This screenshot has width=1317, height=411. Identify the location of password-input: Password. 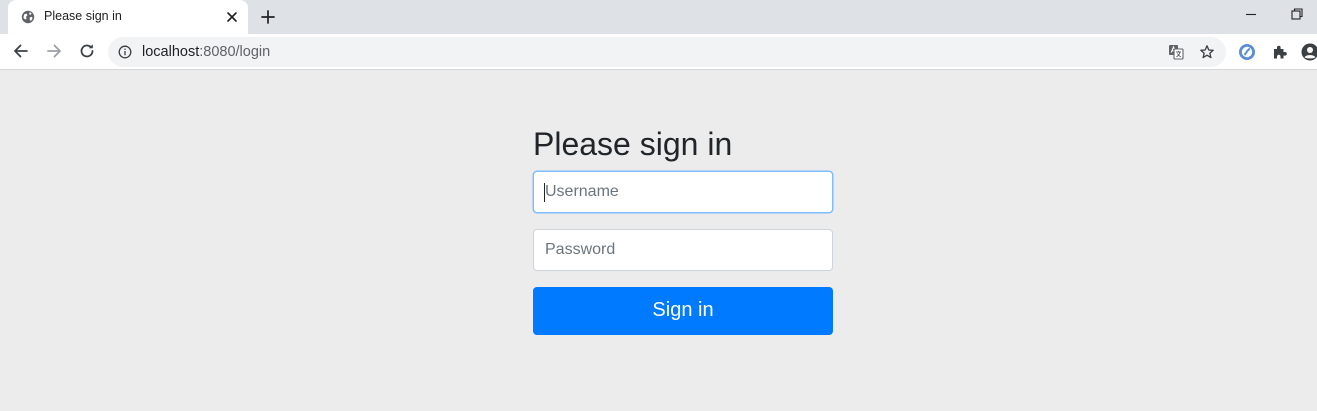
(683, 250).